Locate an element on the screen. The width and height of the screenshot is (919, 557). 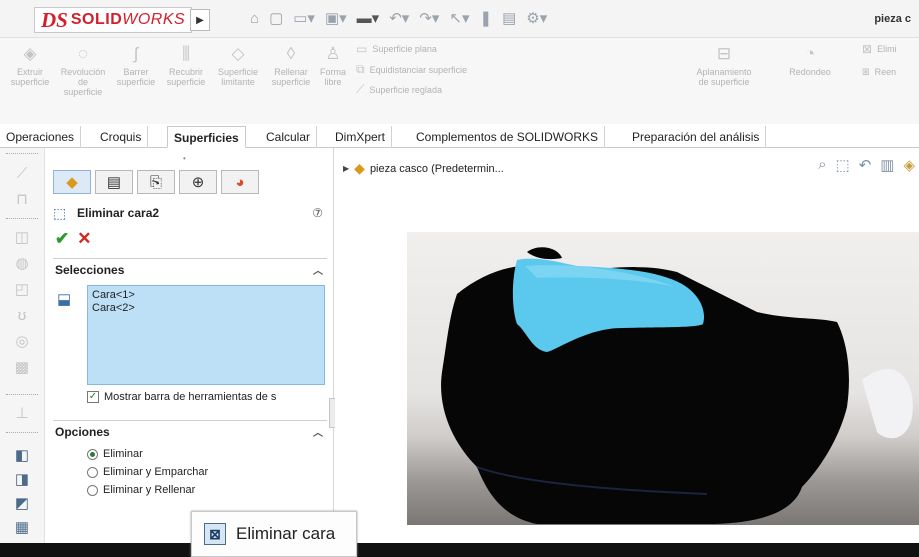
cancel-x-icon: ✕ is located at coordinates (84, 239).